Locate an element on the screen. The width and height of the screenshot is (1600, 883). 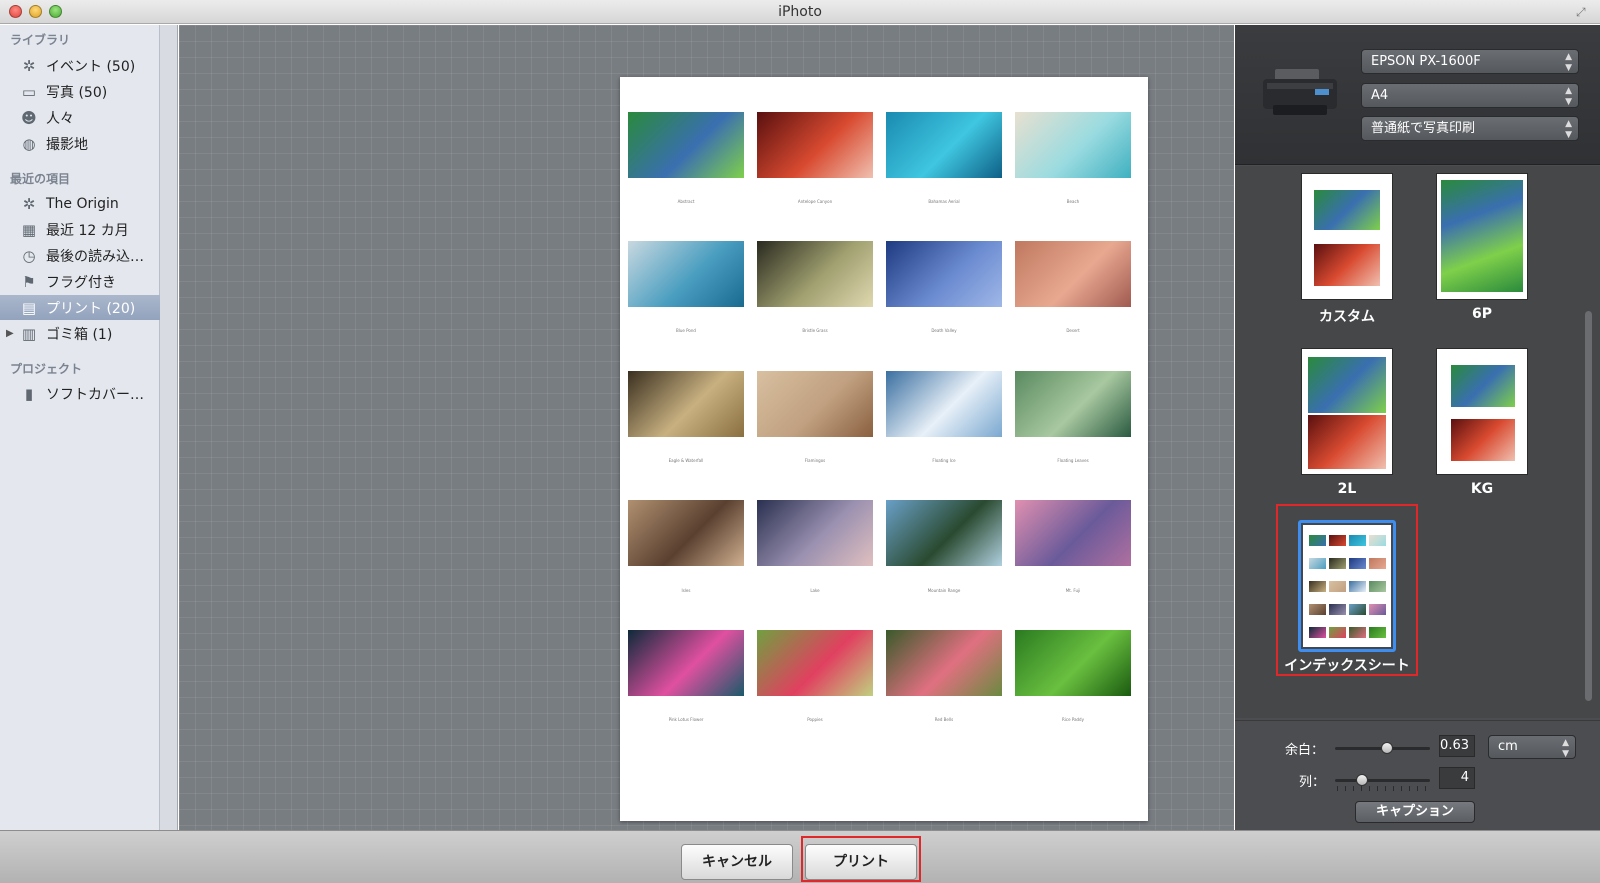
columns-value-field: 4 is located at coordinates (1457, 778).